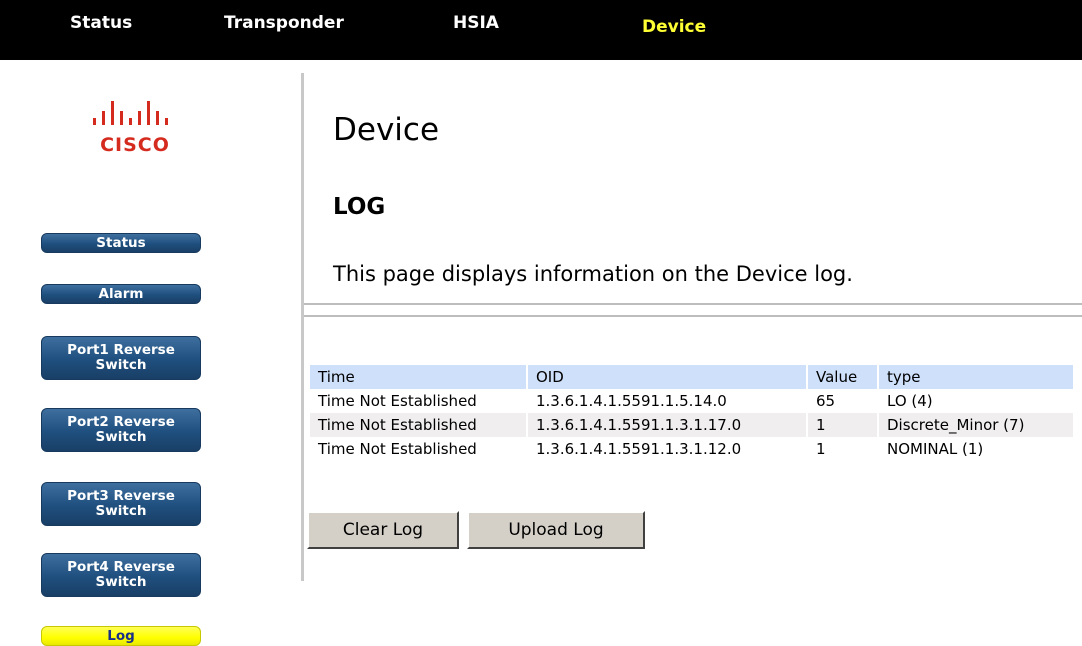 This screenshot has height=646, width=1082. Describe the element at coordinates (556, 530) in the screenshot. I see `upload-log-button: Upload Log` at that location.